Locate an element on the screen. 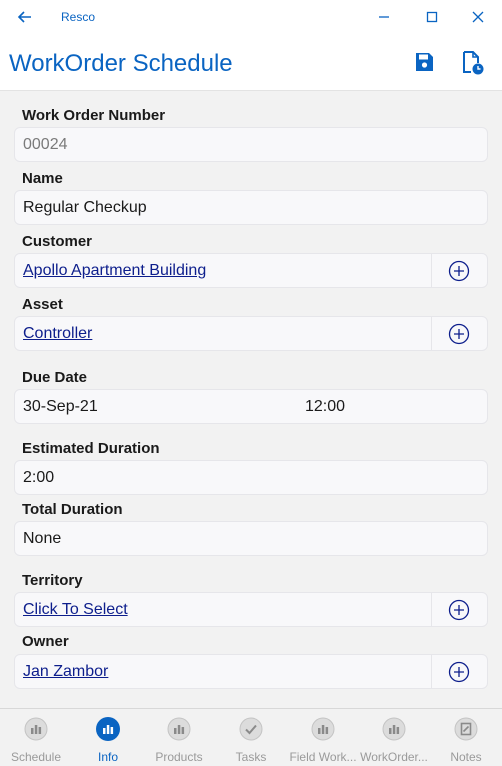  territory-link: Click To Select is located at coordinates (75, 610).